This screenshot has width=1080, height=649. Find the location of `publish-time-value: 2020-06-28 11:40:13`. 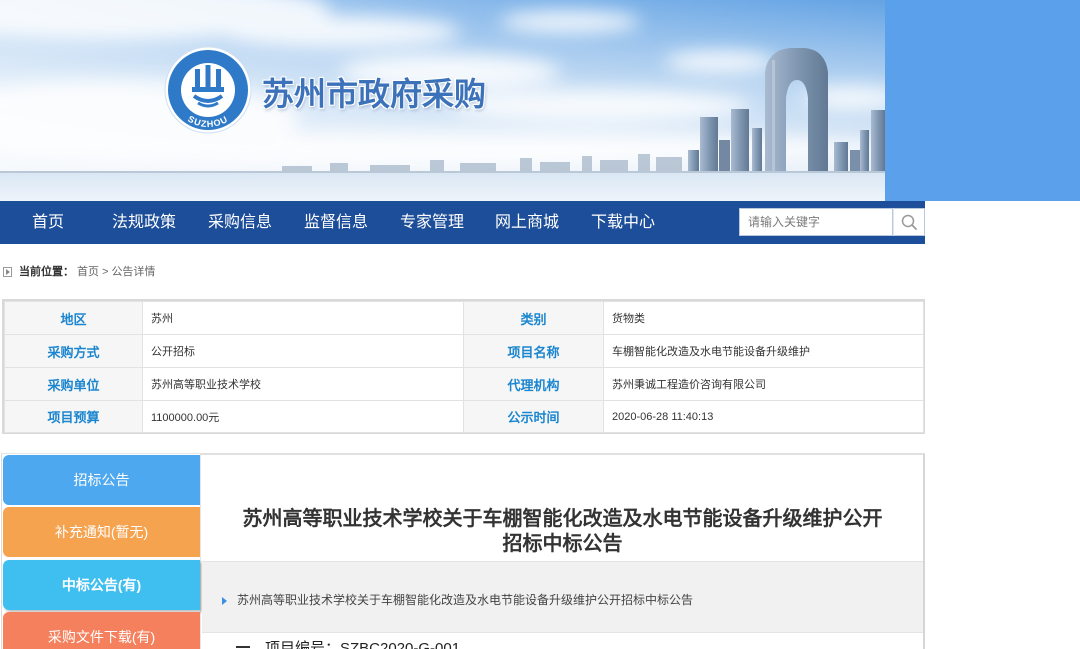

publish-time-value: 2020-06-28 11:40:13 is located at coordinates (763, 416).